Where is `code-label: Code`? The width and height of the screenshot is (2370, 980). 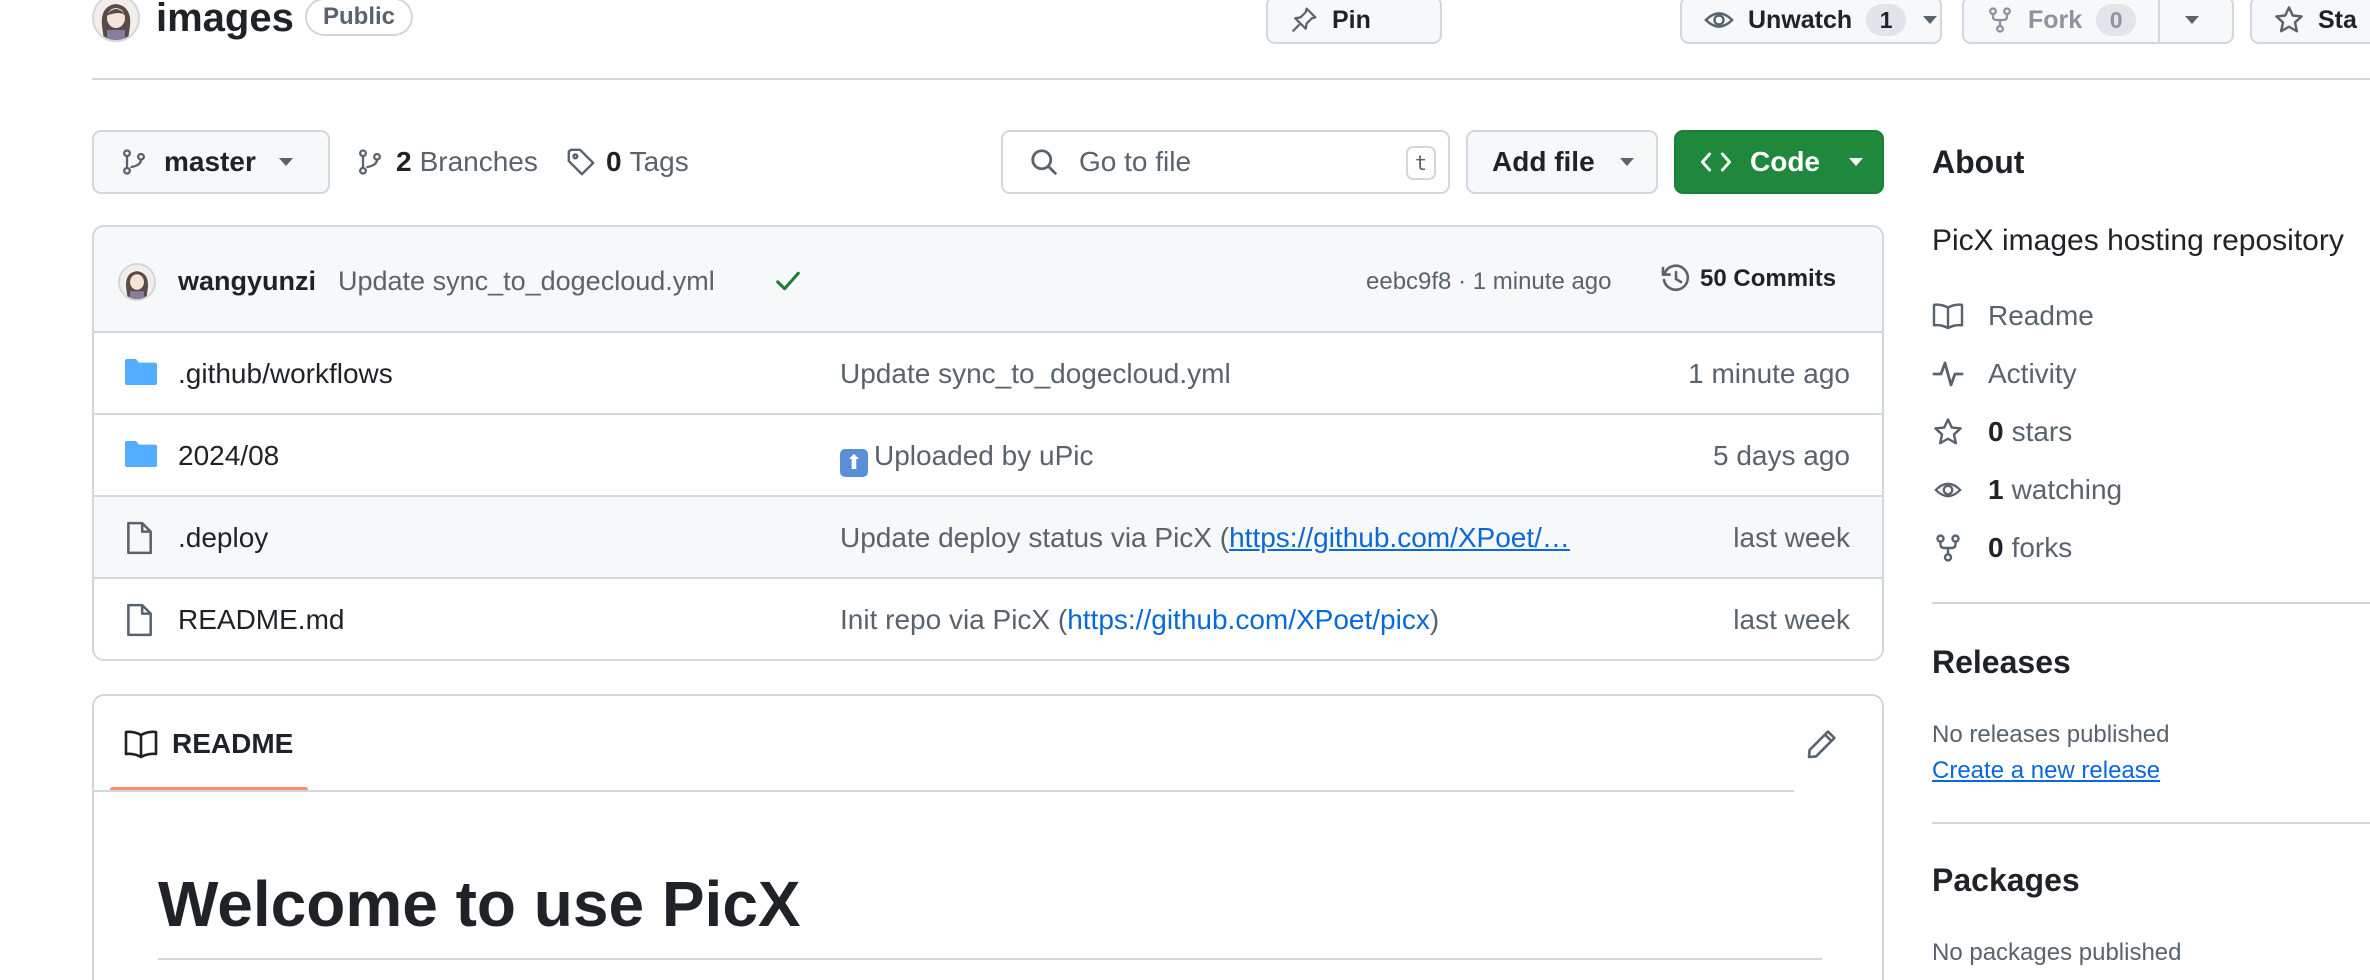 code-label: Code is located at coordinates (1785, 161).